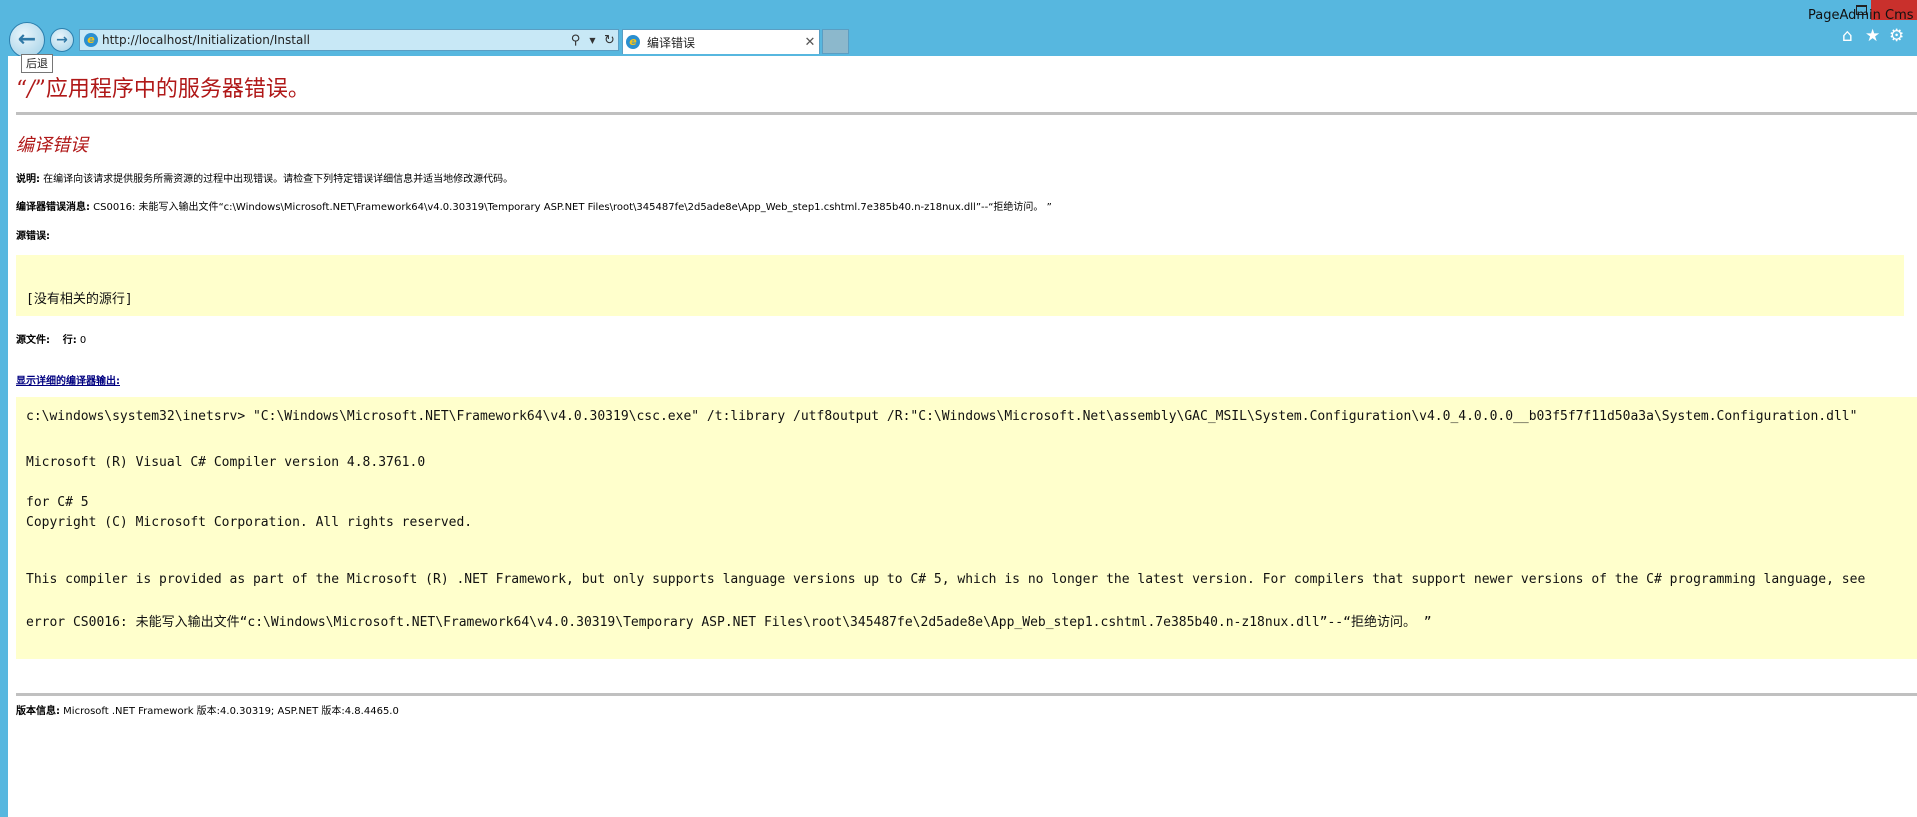  Describe the element at coordinates (810, 42) in the screenshot. I see `close-icon: ✕` at that location.